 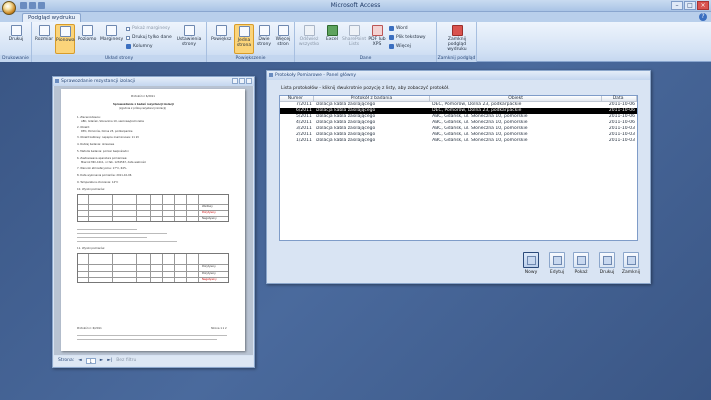 What do you see at coordinates (607, 272) in the screenshot?
I see `print-report-button-label: Drukuj` at bounding box center [607, 272].